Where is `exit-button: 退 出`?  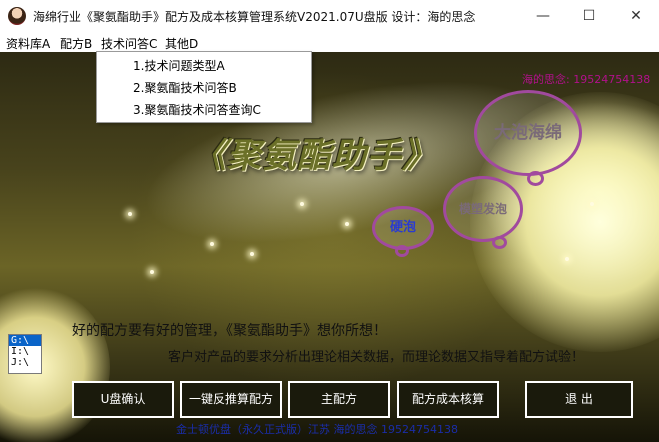 exit-button: 退 出 is located at coordinates (579, 399).